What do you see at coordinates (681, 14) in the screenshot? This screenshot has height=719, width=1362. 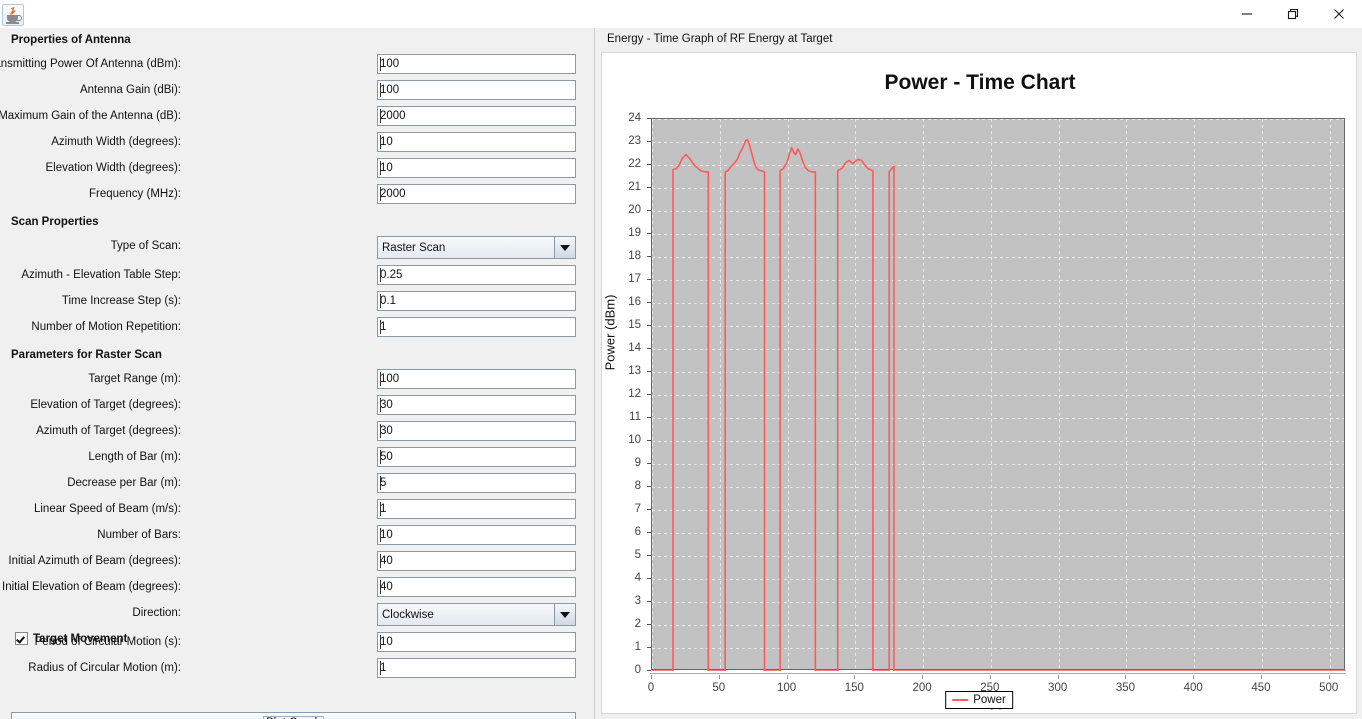 I see `window-titlebar` at bounding box center [681, 14].